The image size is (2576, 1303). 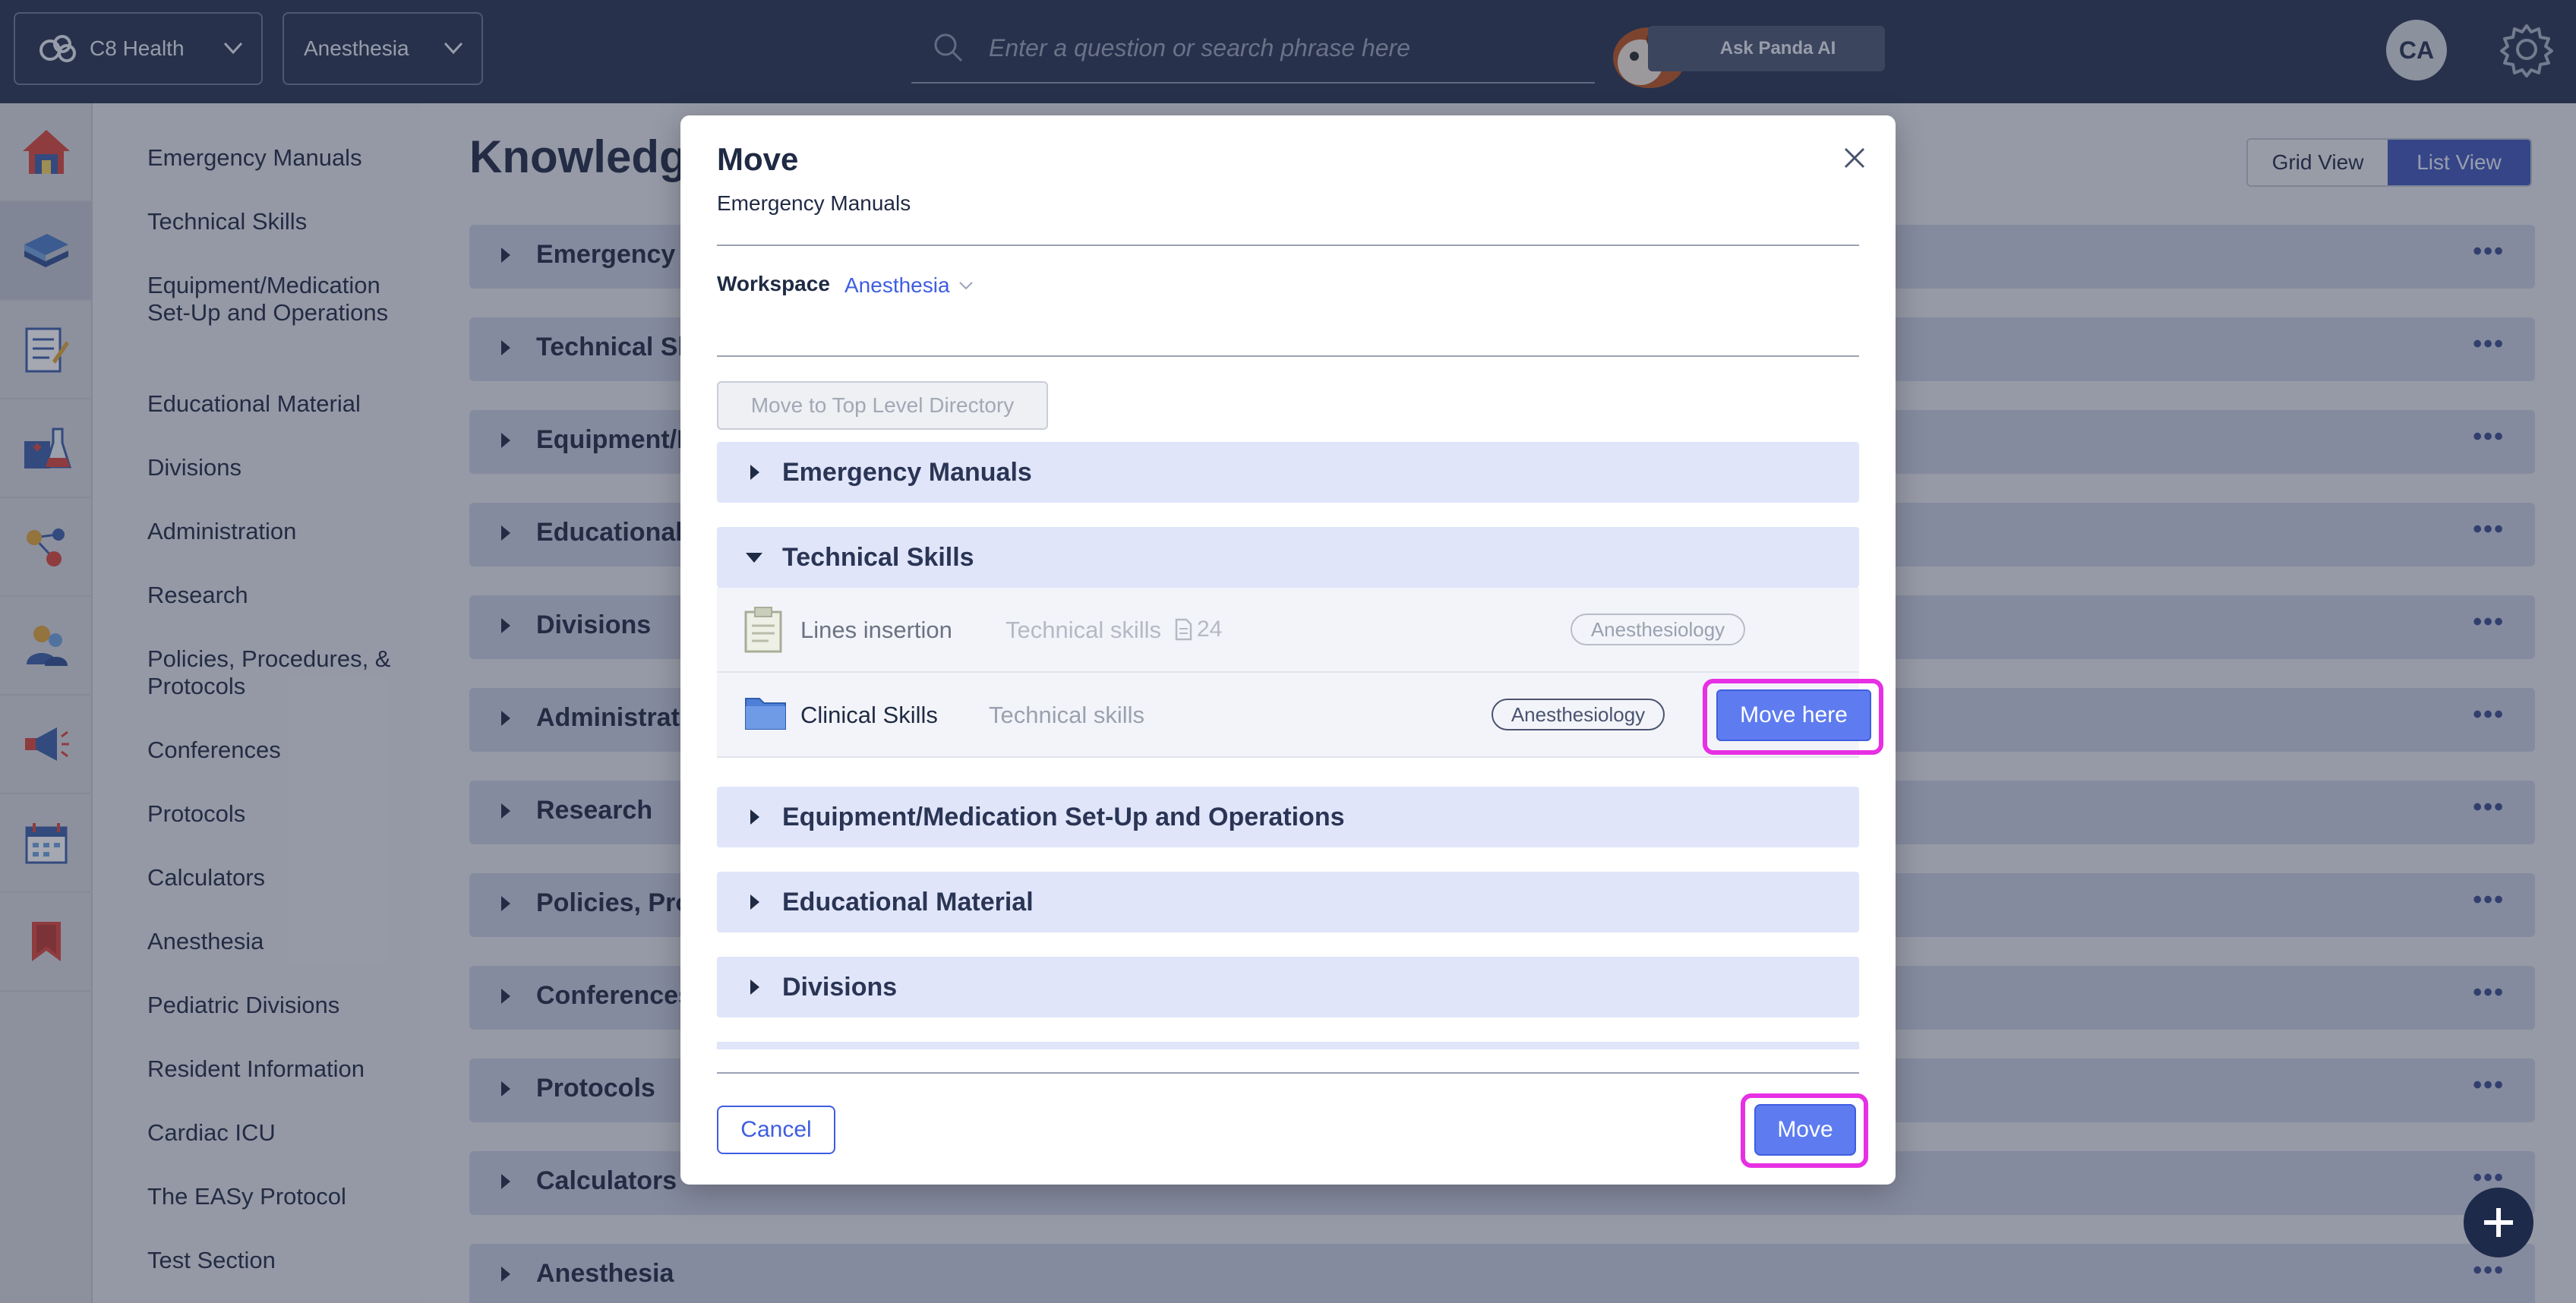 What do you see at coordinates (1198, 629) in the screenshot?
I see `item-count: 24` at bounding box center [1198, 629].